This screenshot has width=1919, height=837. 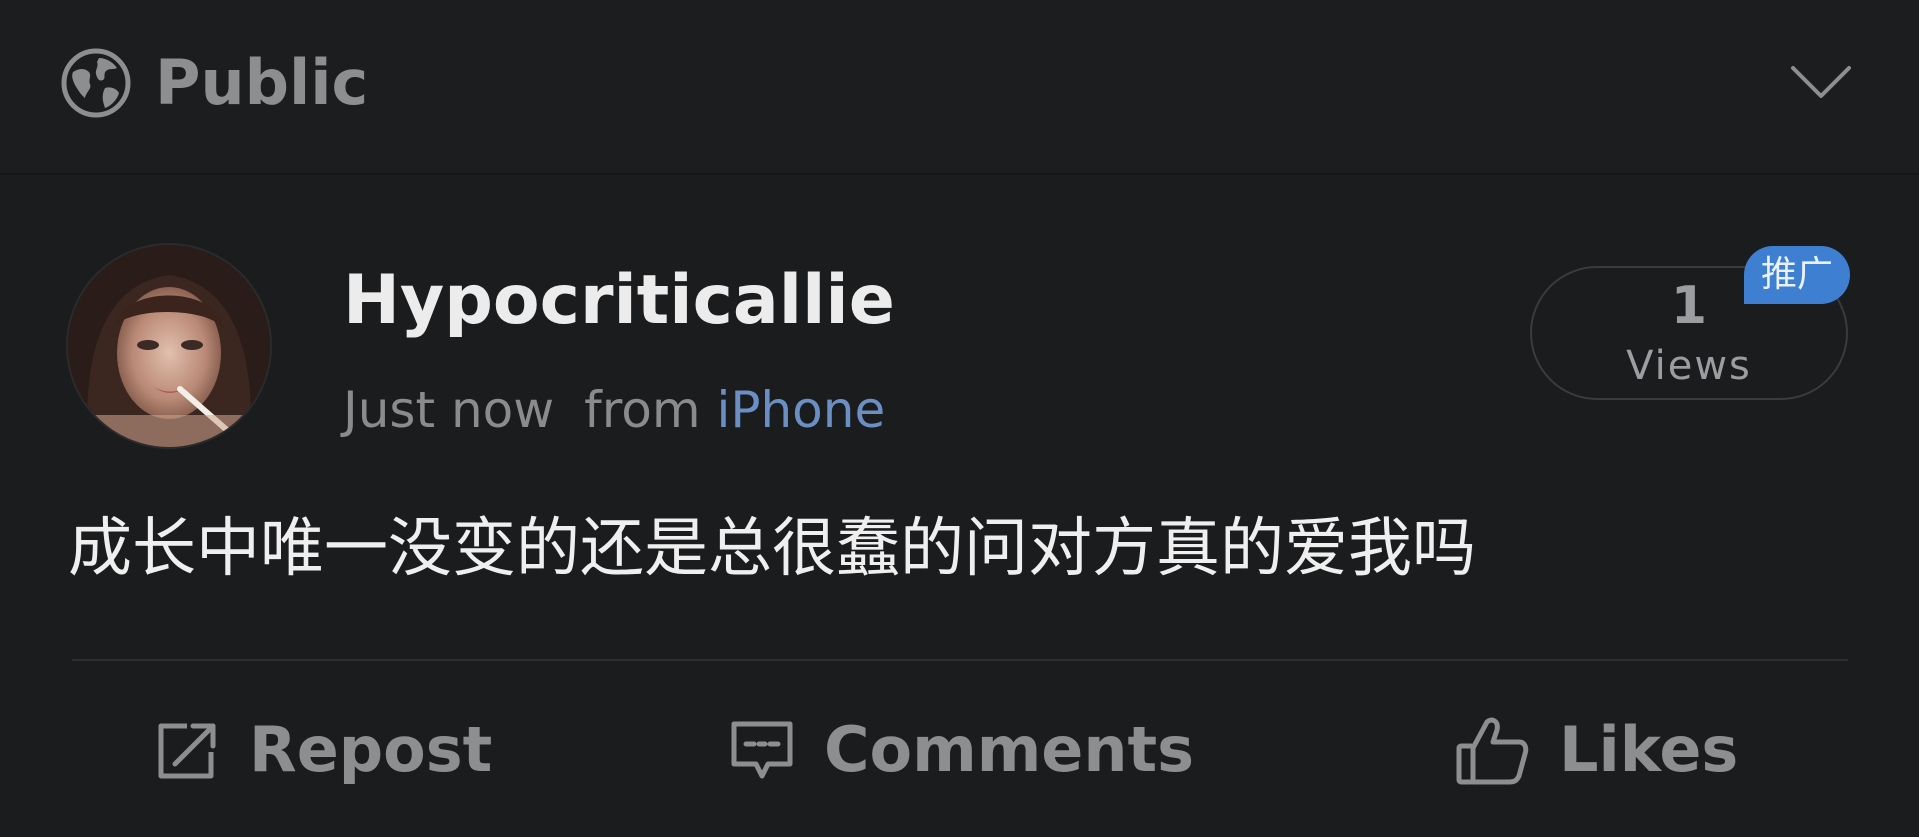 What do you see at coordinates (371, 749) in the screenshot?
I see `repost-label: Repost` at bounding box center [371, 749].